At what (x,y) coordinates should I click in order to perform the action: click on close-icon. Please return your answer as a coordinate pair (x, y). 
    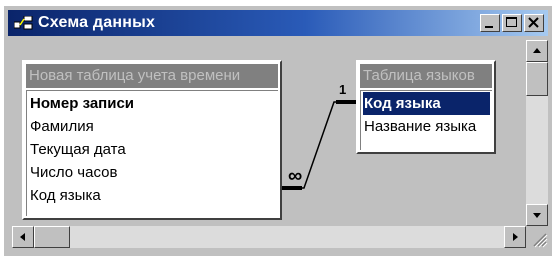
    Looking at the image, I should click on (533, 22).